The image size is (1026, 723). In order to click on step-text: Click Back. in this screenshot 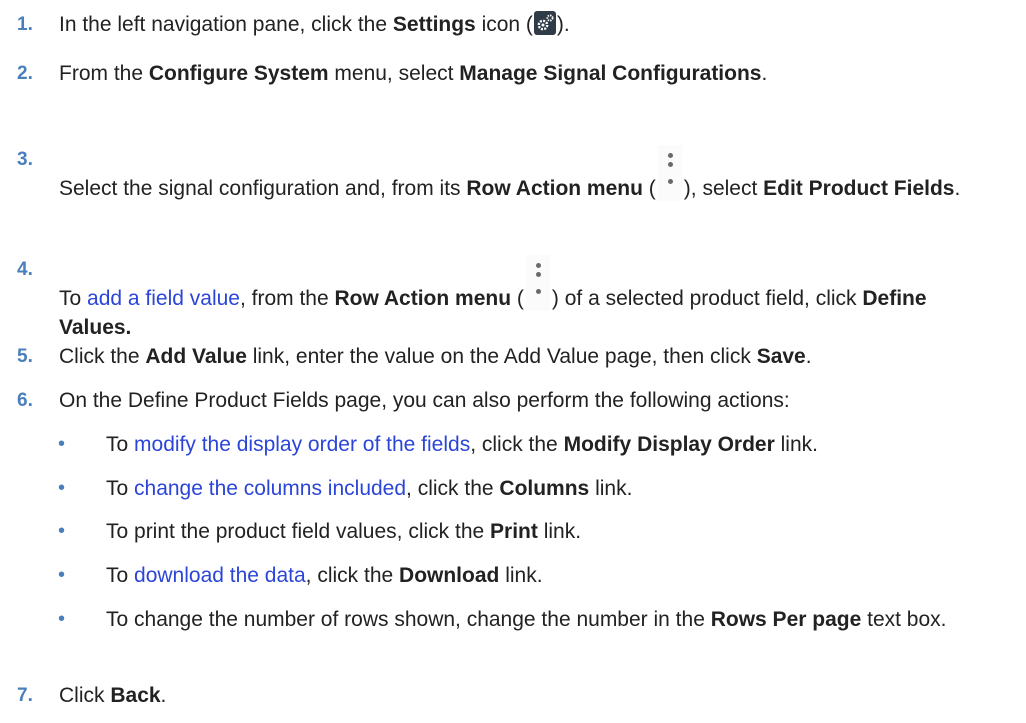, I will do `click(113, 695)`.